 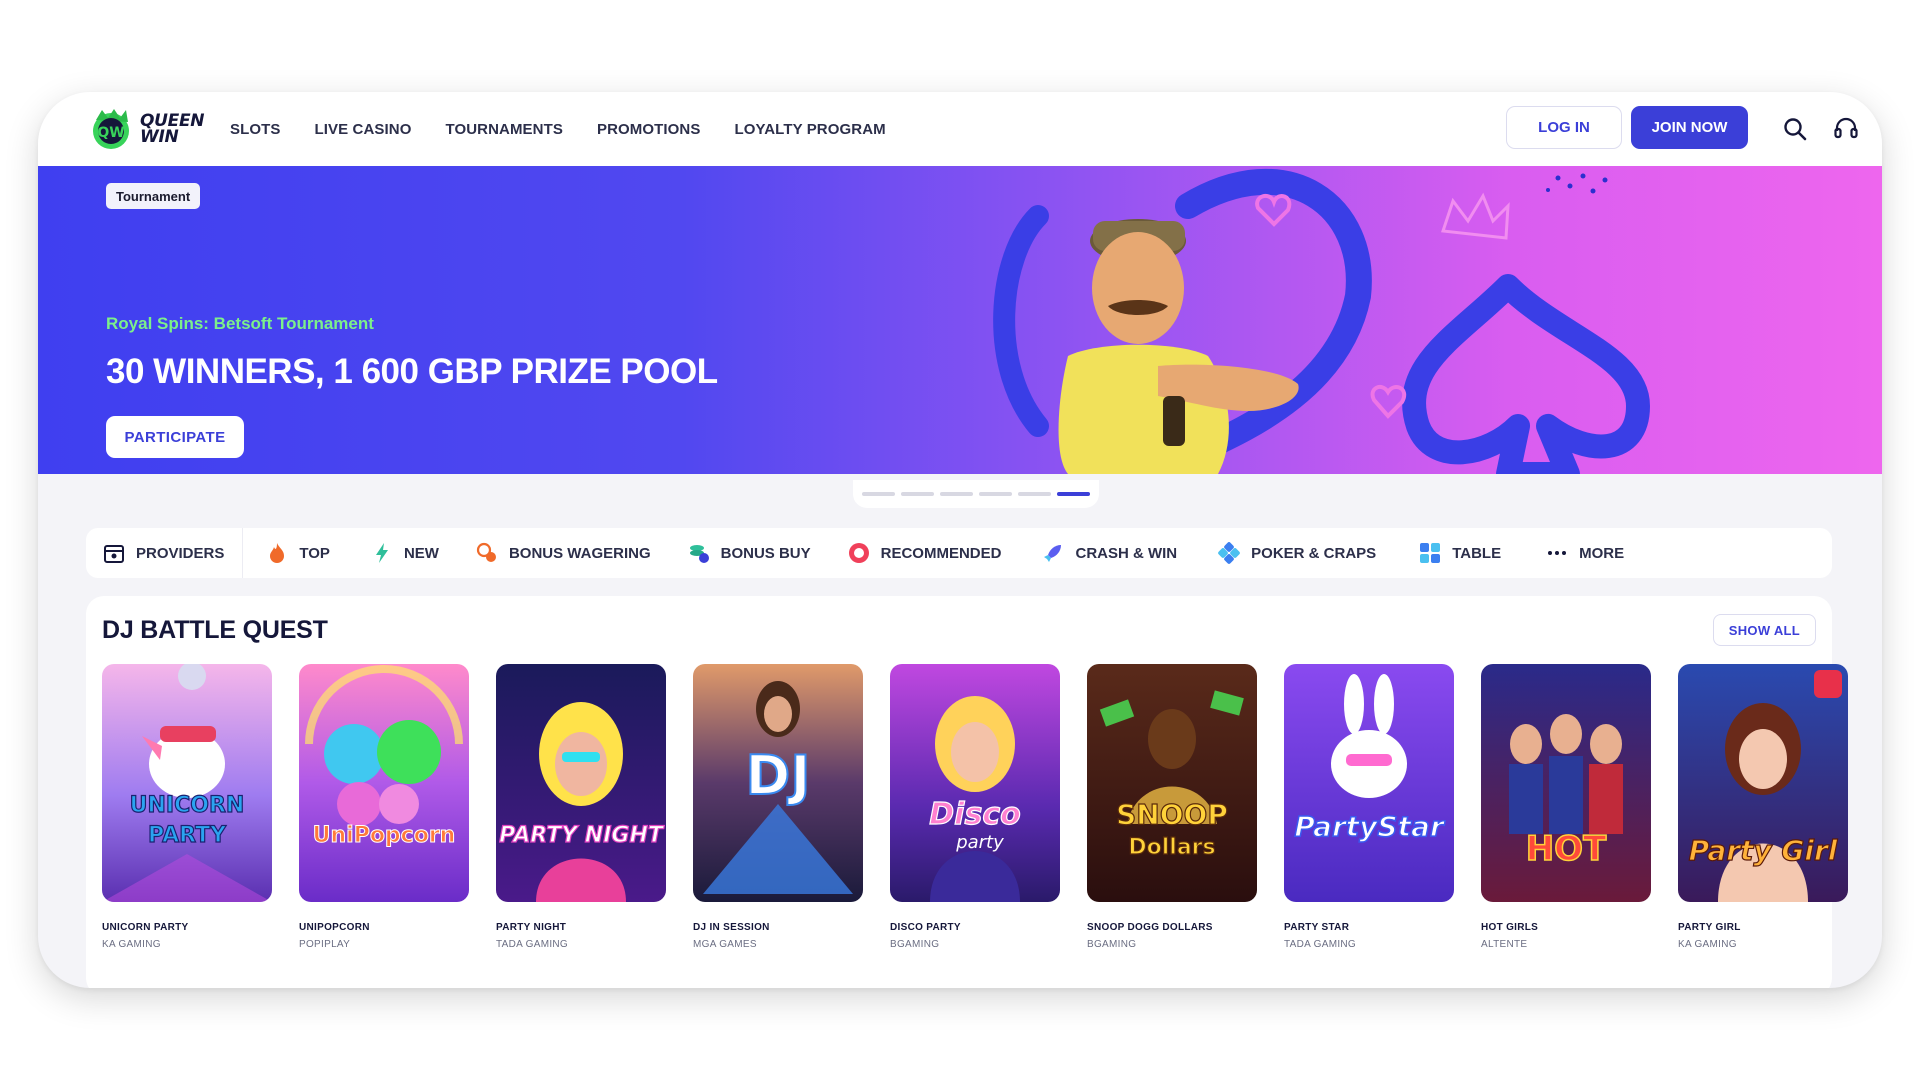 What do you see at coordinates (976, 494) in the screenshot?
I see `carousel-indicators` at bounding box center [976, 494].